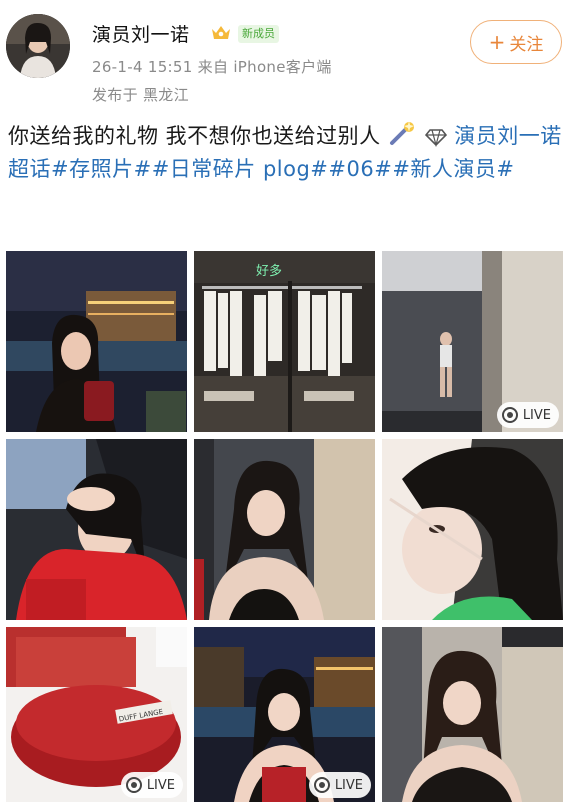 The height and width of the screenshot is (802, 571). I want to click on post-main-text: 你送给我的礼物 我不想你也送给过别人, so click(194, 136).